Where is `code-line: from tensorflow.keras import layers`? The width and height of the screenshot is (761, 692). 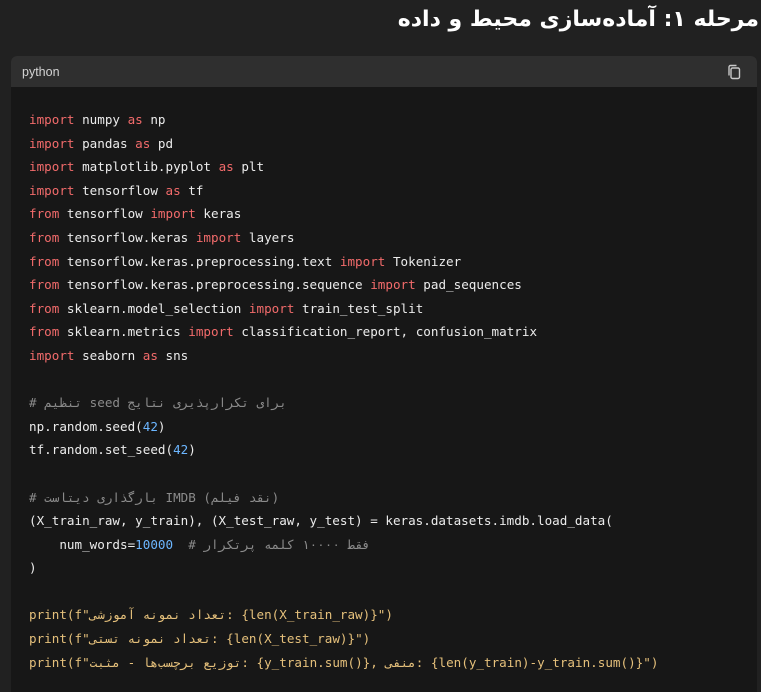
code-line: from tensorflow.keras import layers is located at coordinates (162, 237).